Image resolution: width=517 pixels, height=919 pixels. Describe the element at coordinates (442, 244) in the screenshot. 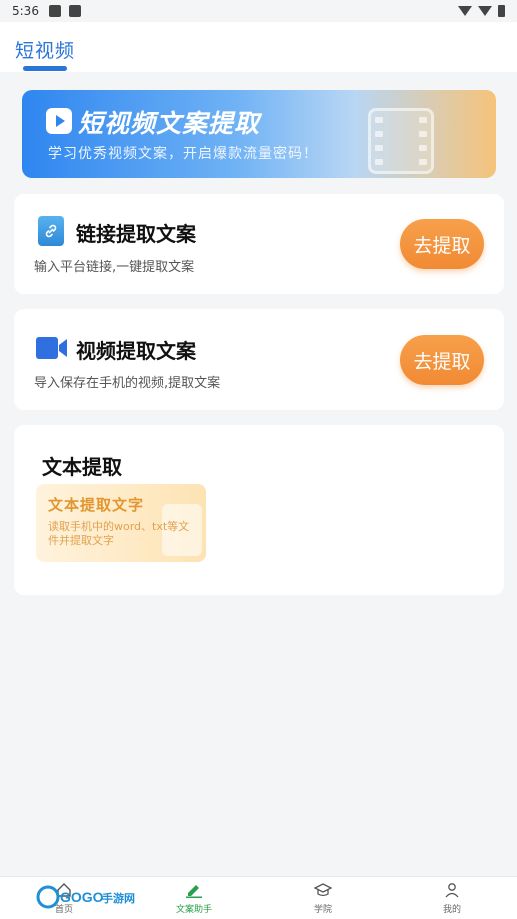

I see `link-extract-go-button: 去提取` at that location.